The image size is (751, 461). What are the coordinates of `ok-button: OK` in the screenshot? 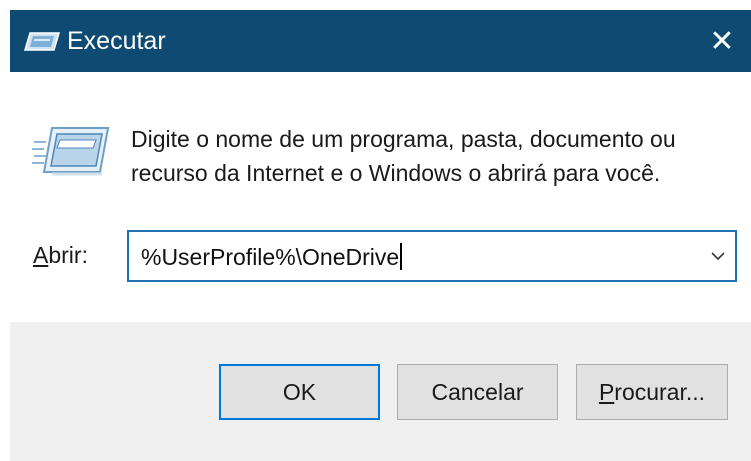 It's located at (299, 392).